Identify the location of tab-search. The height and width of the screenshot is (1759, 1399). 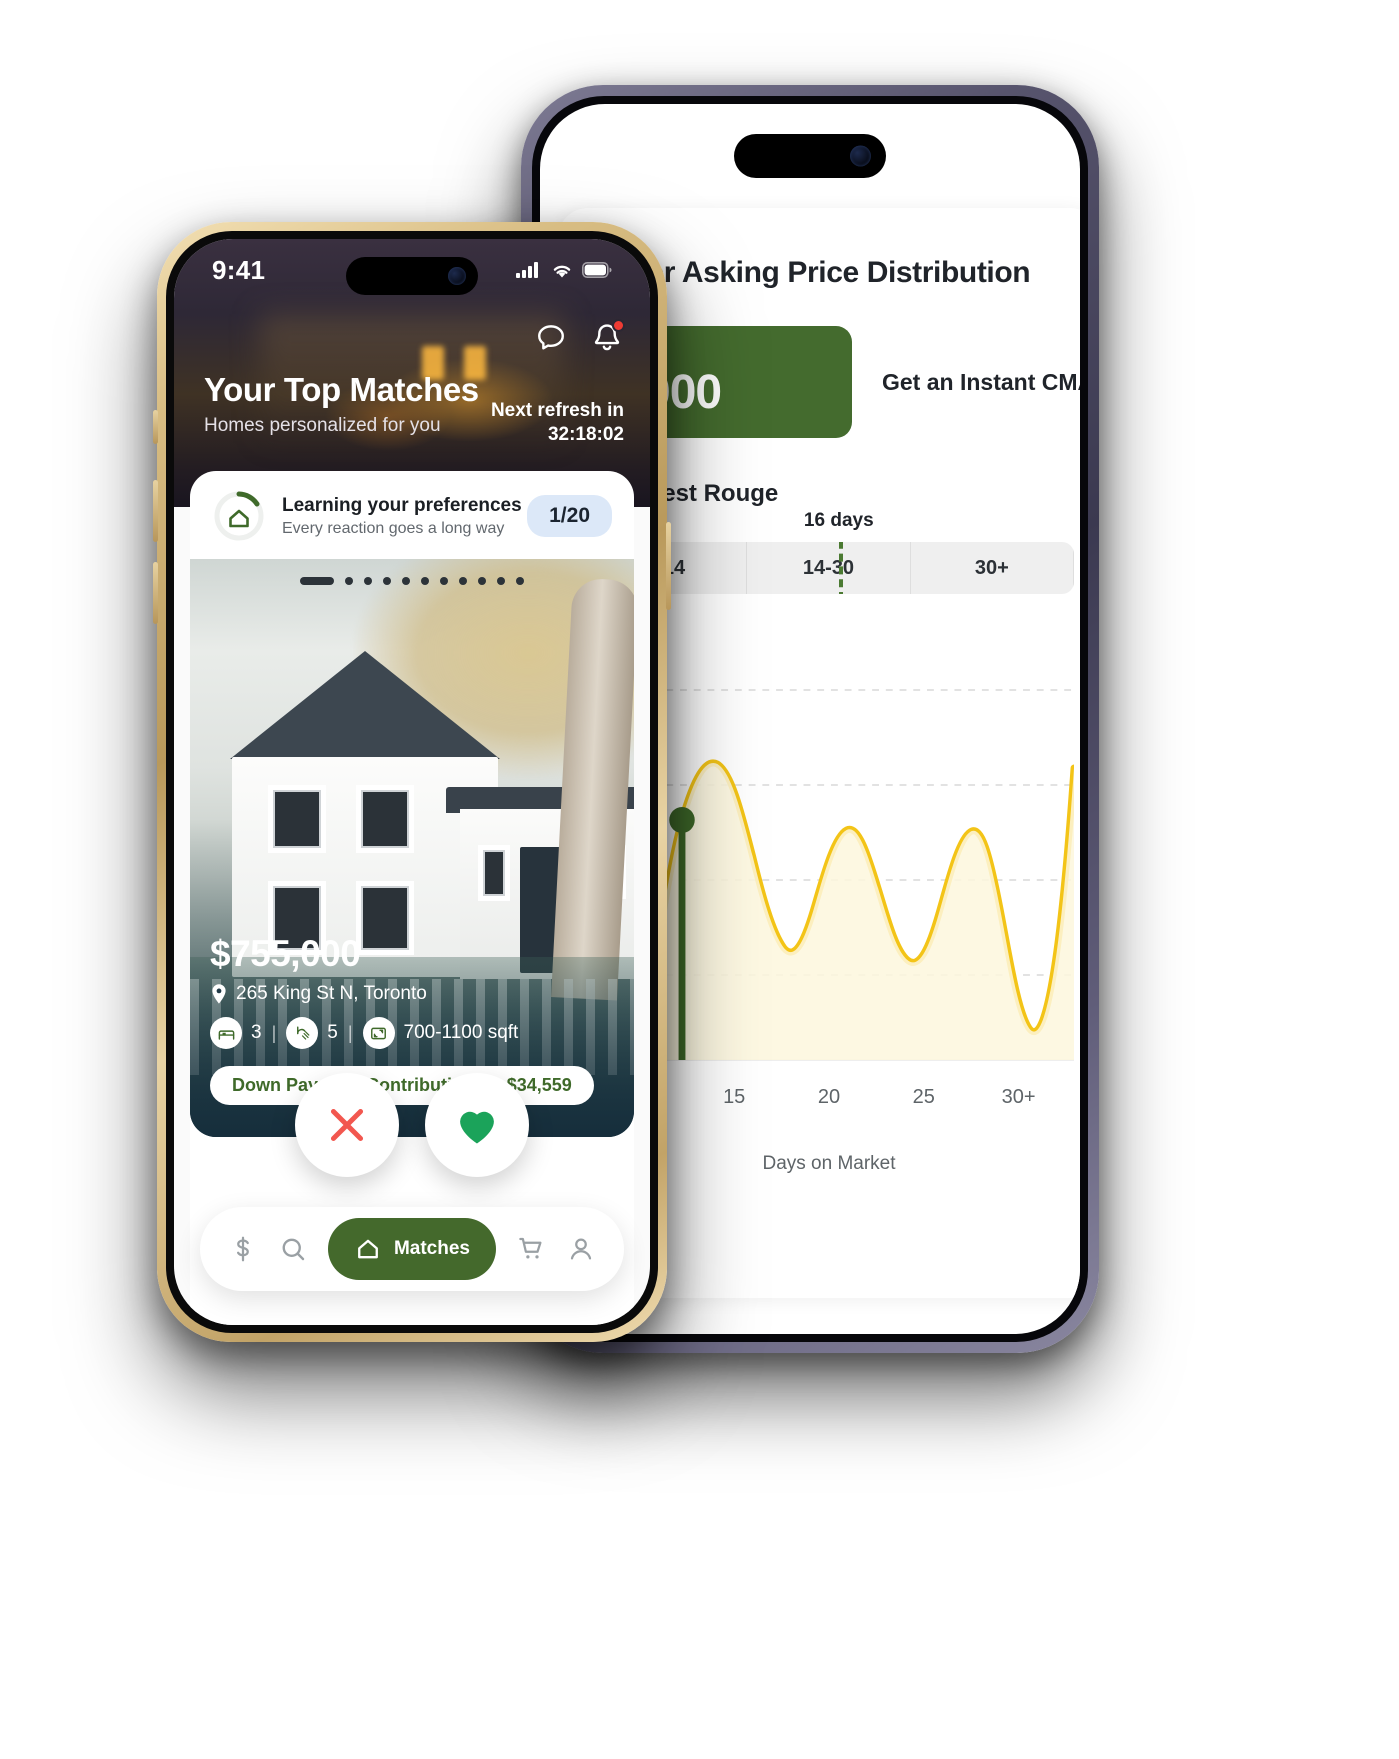
(293, 1249).